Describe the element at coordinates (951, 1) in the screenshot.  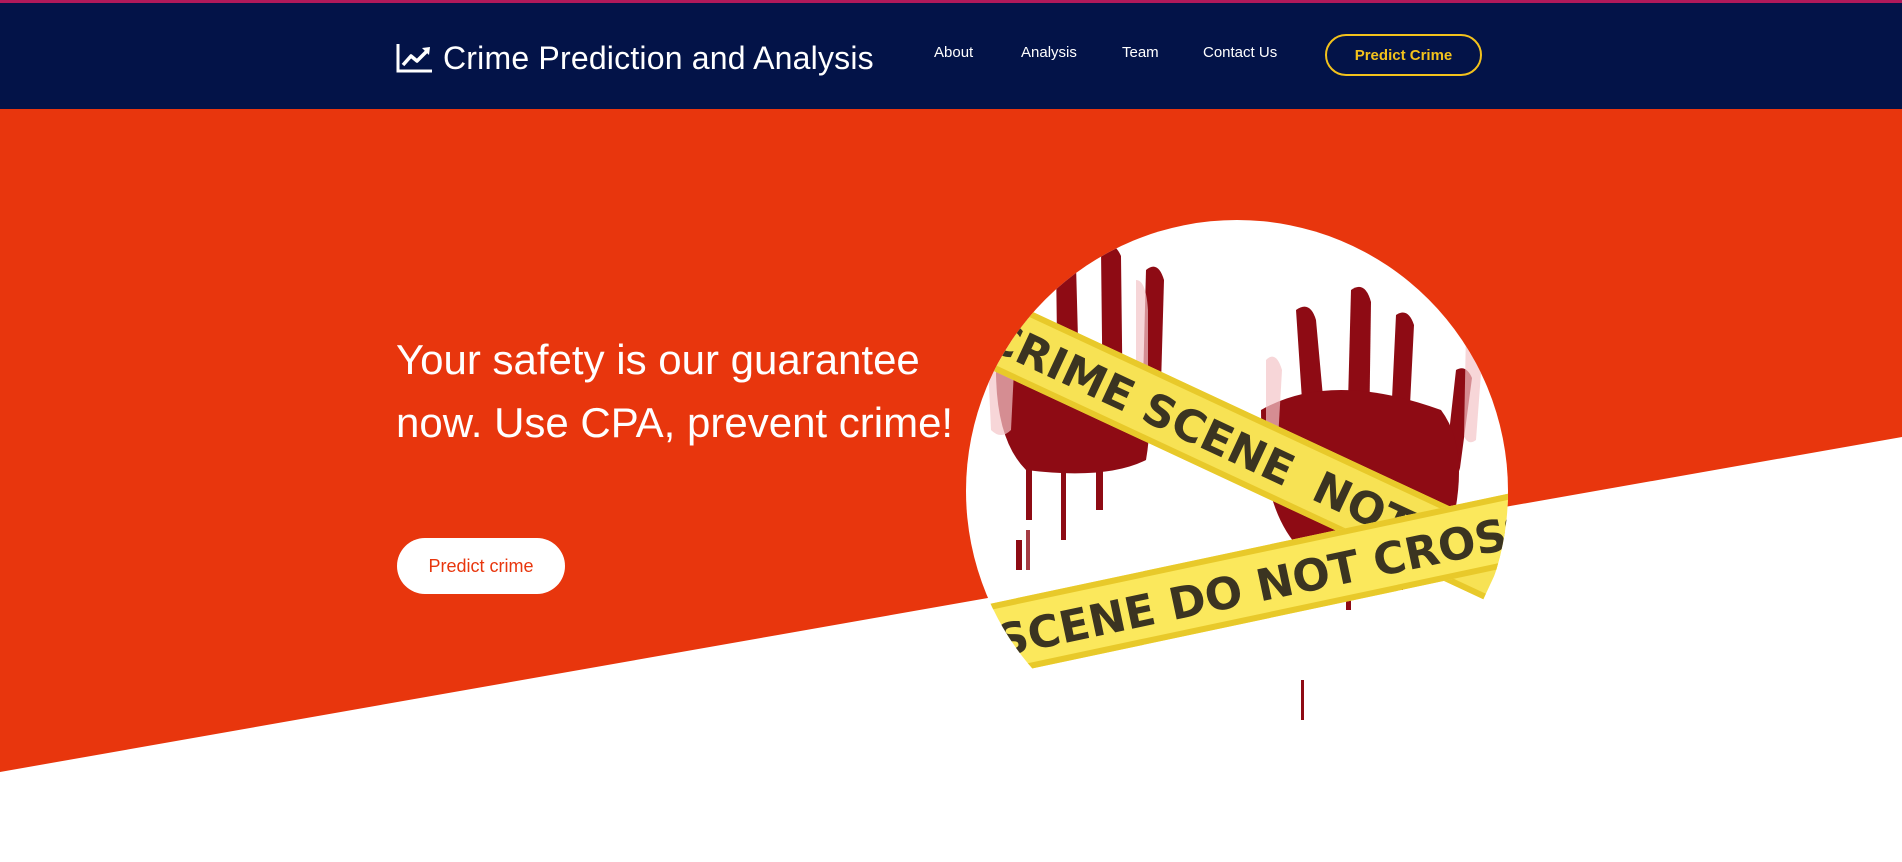
I see `top-accent-bar` at that location.